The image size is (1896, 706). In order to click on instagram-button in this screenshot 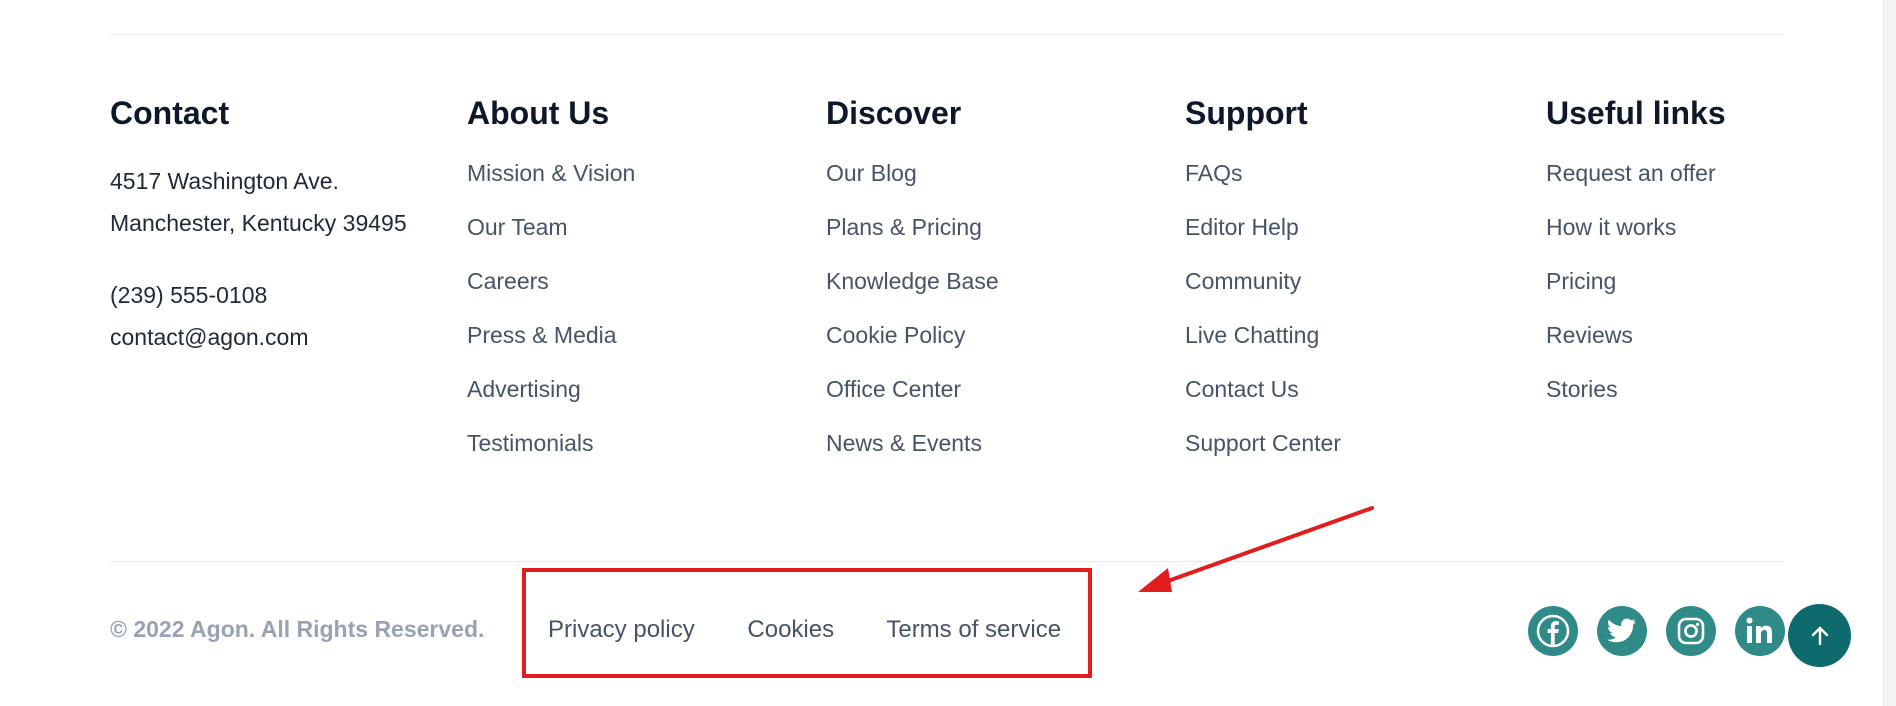, I will do `click(1691, 631)`.